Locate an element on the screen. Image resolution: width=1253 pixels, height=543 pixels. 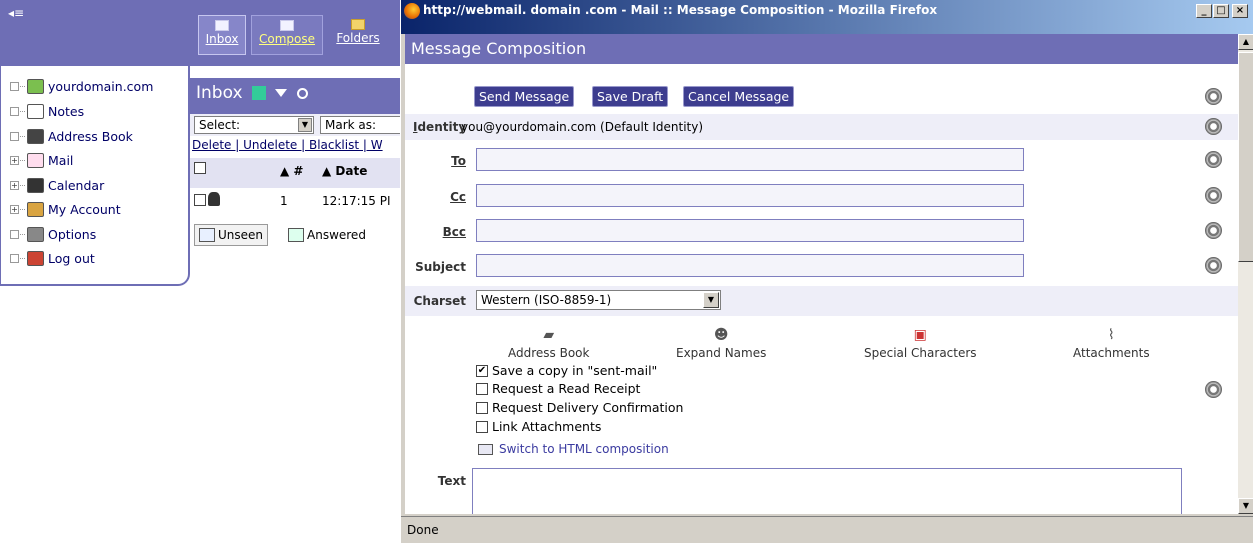
delivery-confirmation-option: Request Delivery Confirmation is located at coordinates (579, 407).